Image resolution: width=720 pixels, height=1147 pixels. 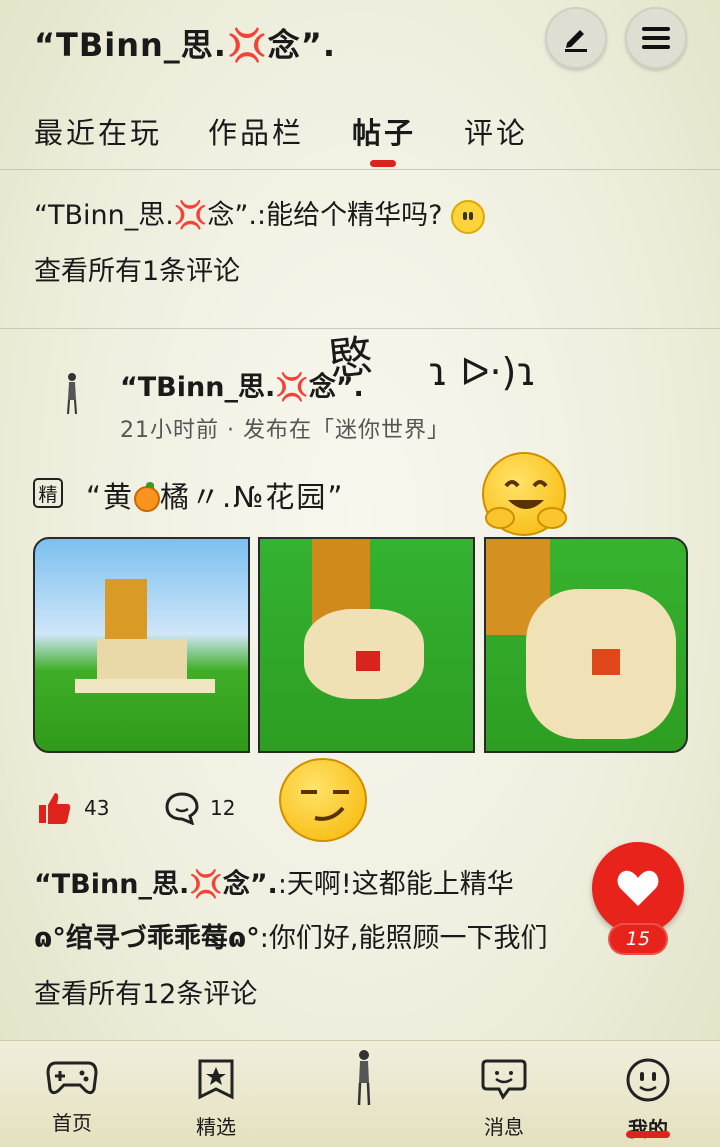 I want to click on hamburger-icon, so click(x=656, y=38).